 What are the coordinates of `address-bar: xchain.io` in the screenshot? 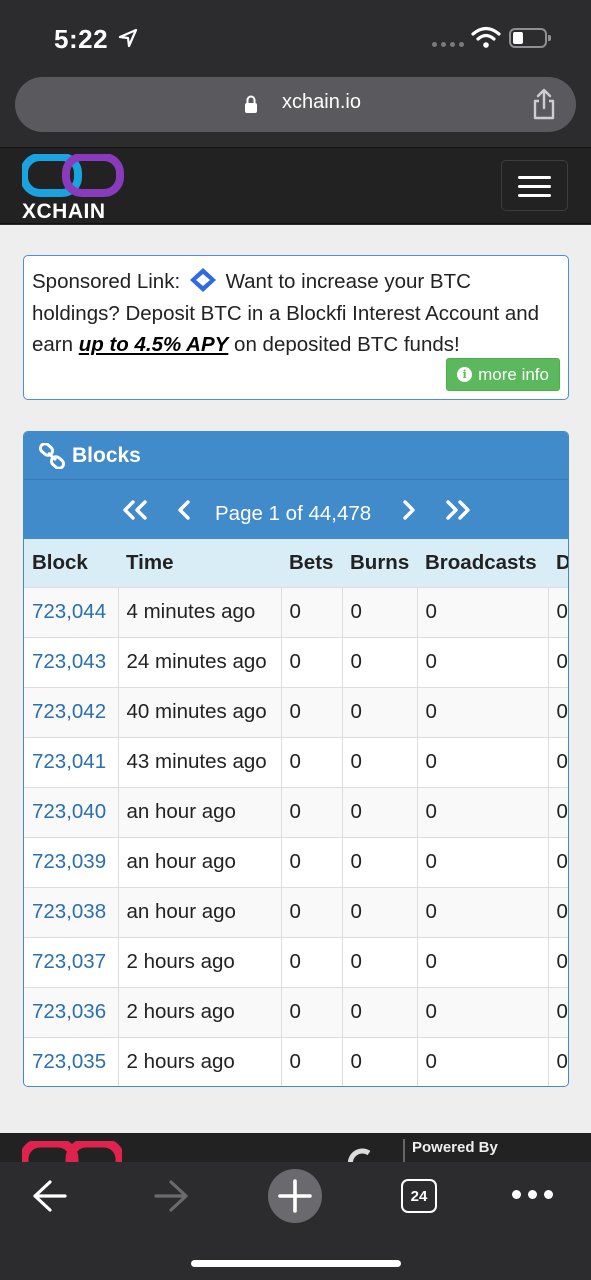 It's located at (295, 104).